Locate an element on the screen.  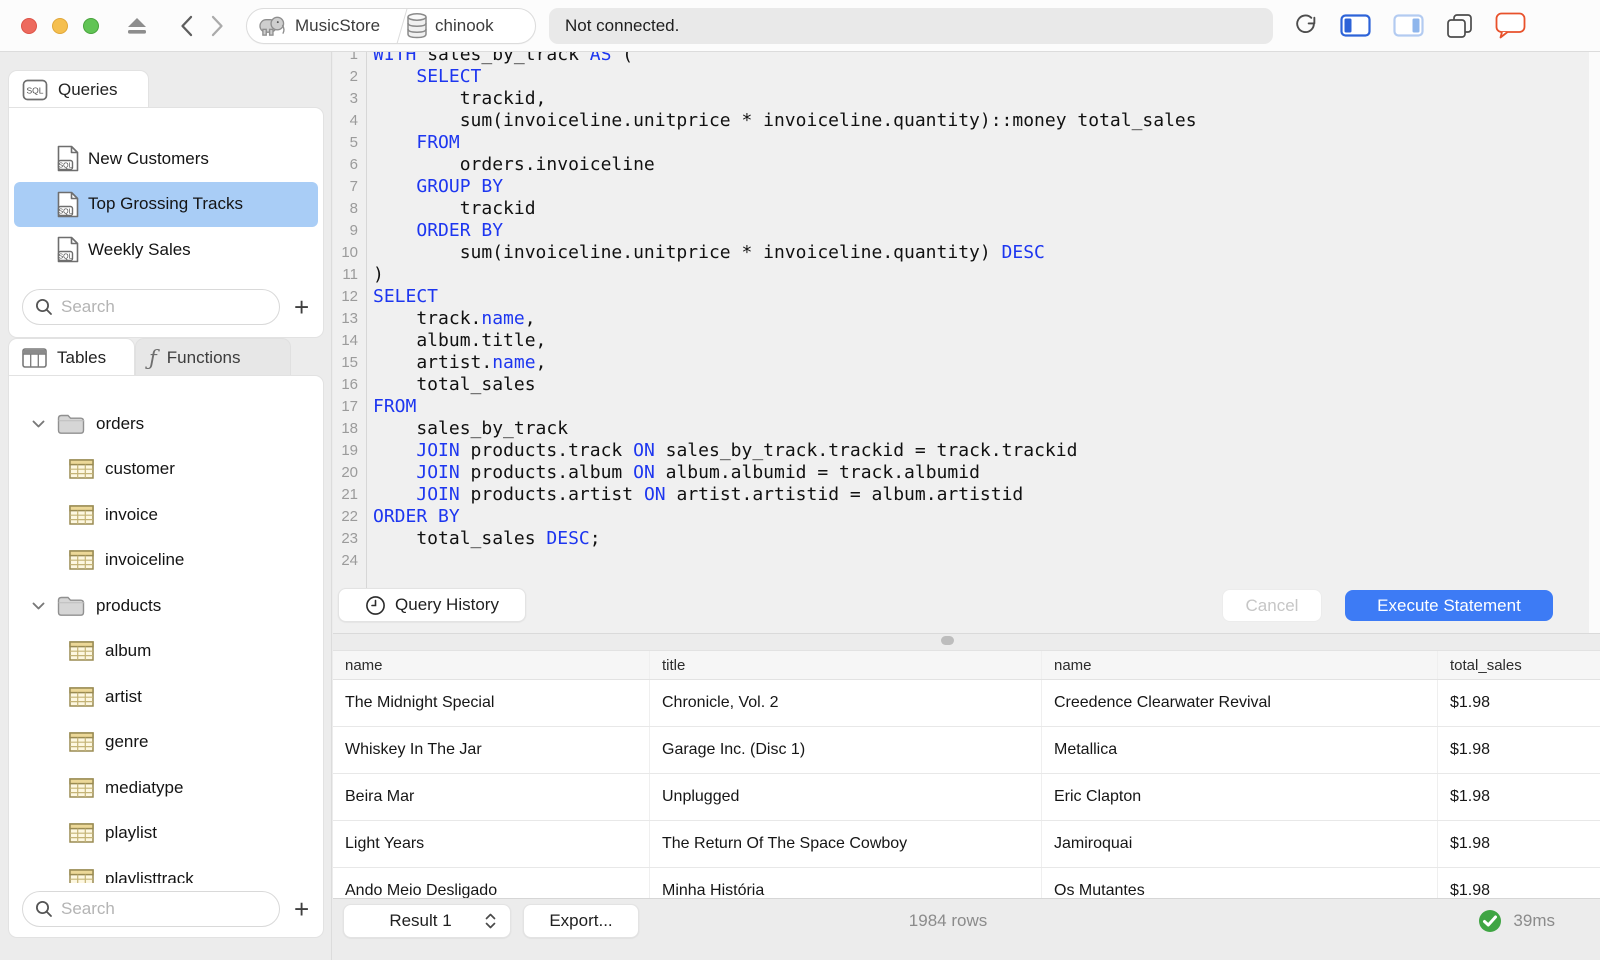
tree-table-label: invoiceline is located at coordinates (145, 560).